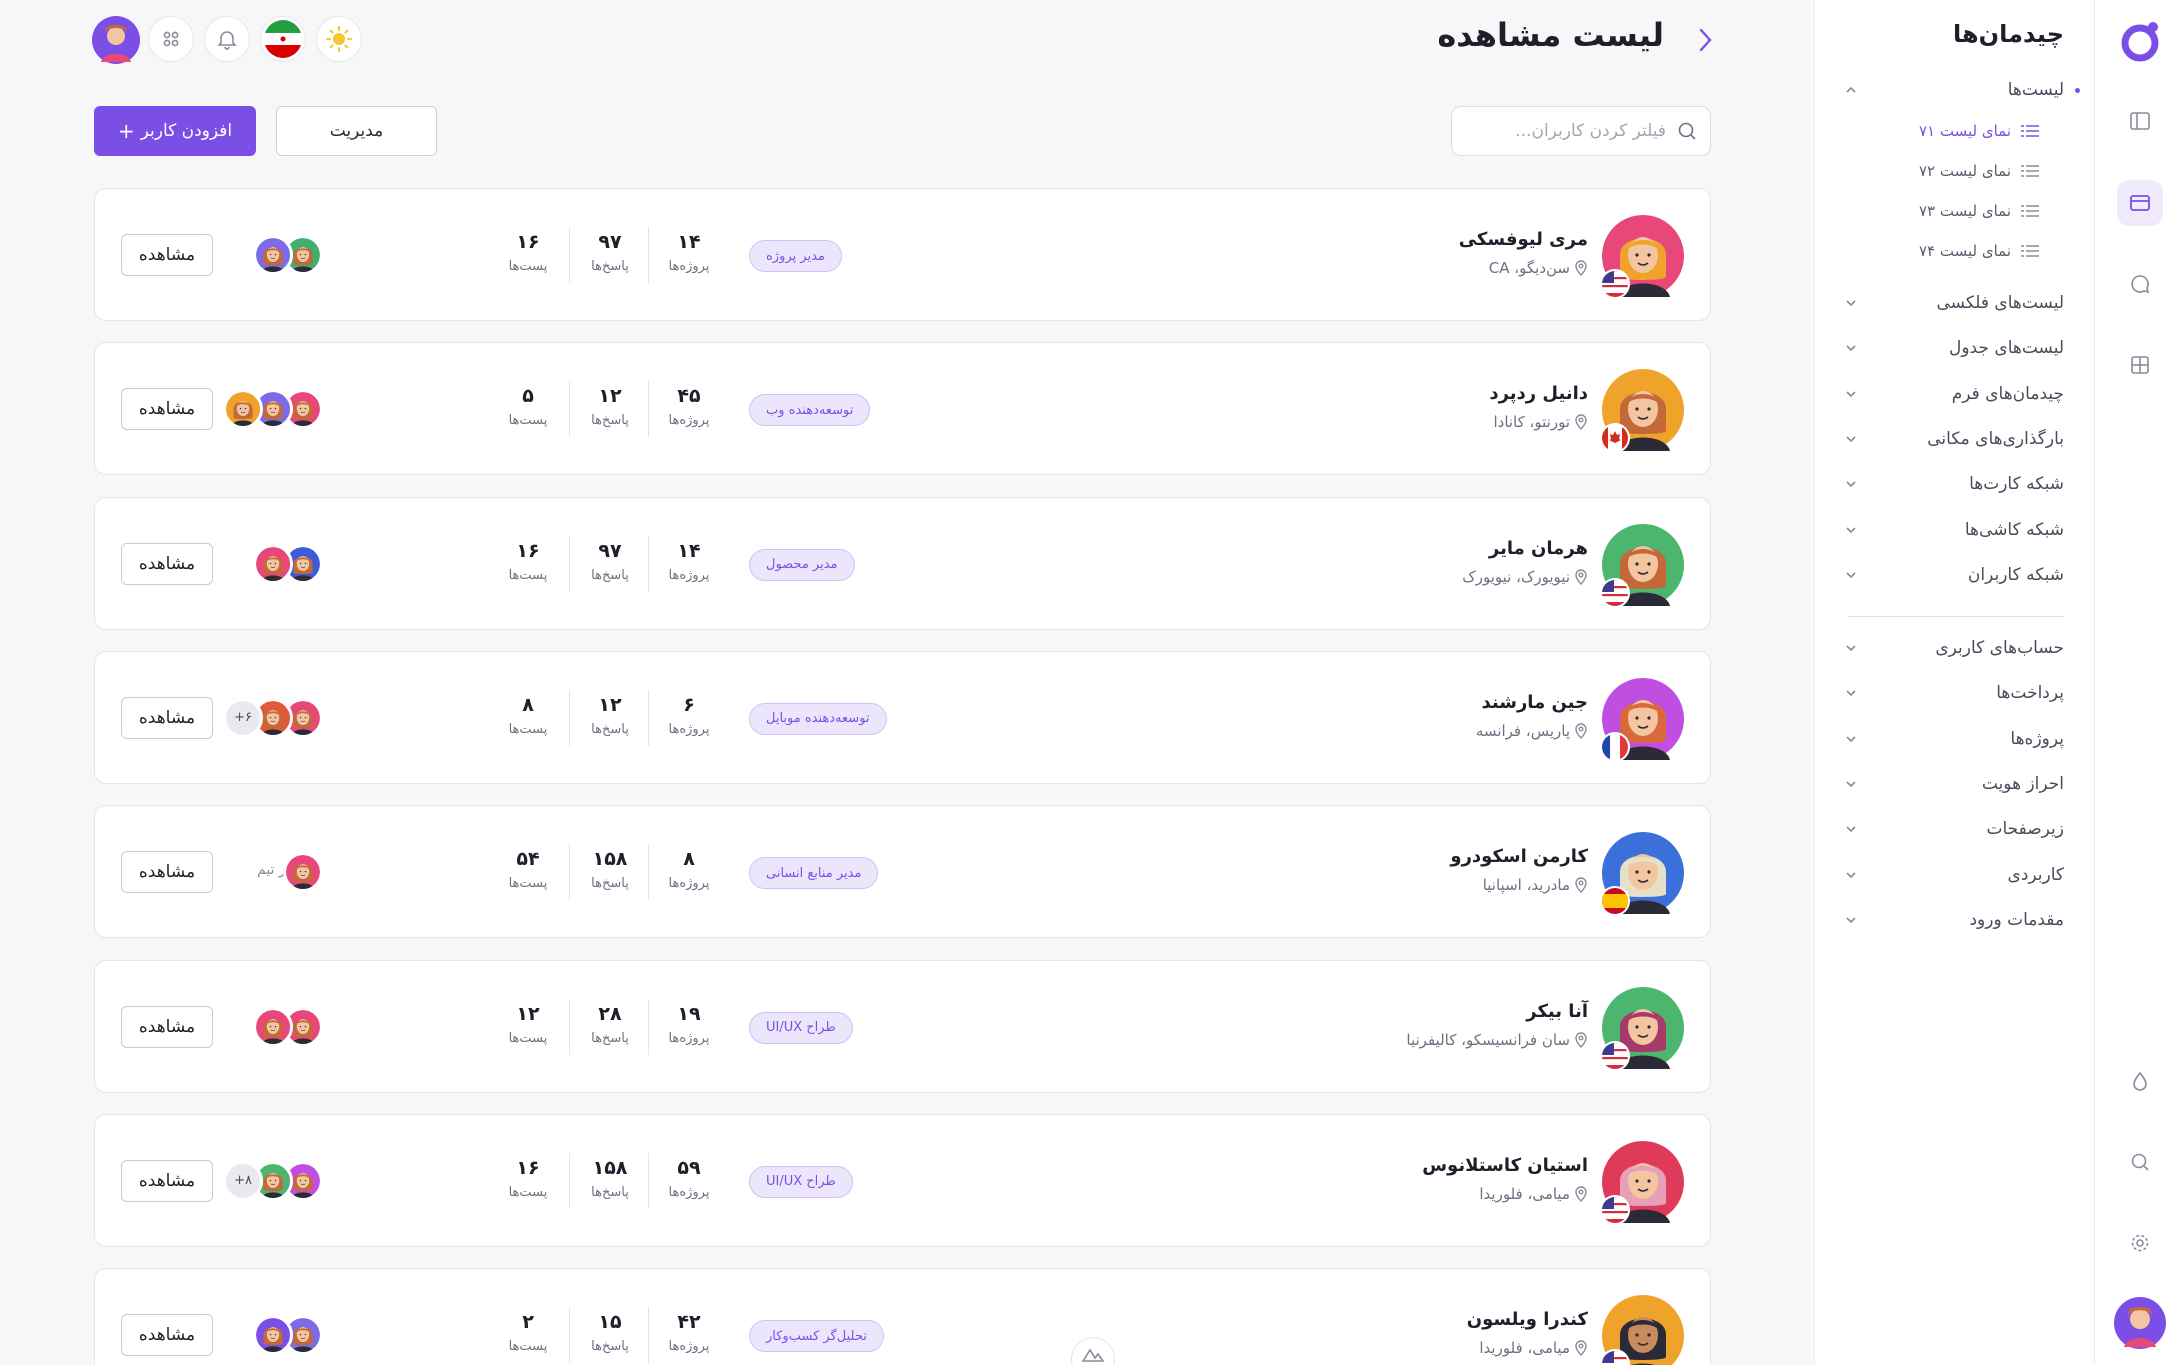 This screenshot has width=2184, height=1365. I want to click on stat-caption: پست‌ها, so click(528, 729).